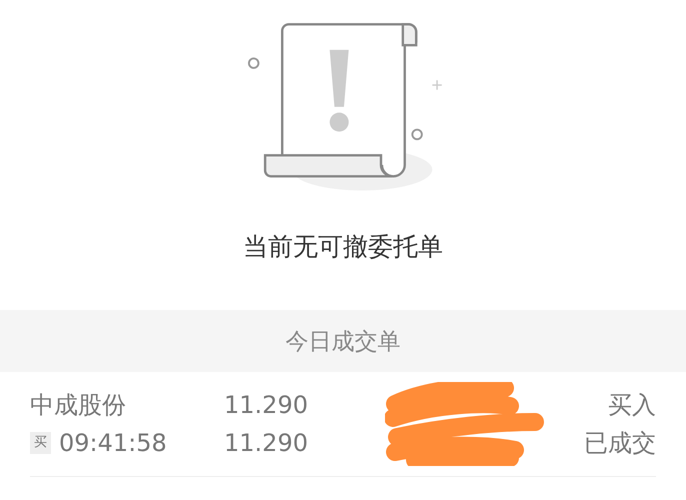  Describe the element at coordinates (343, 342) in the screenshot. I see `section-title: 今日成交单` at that location.